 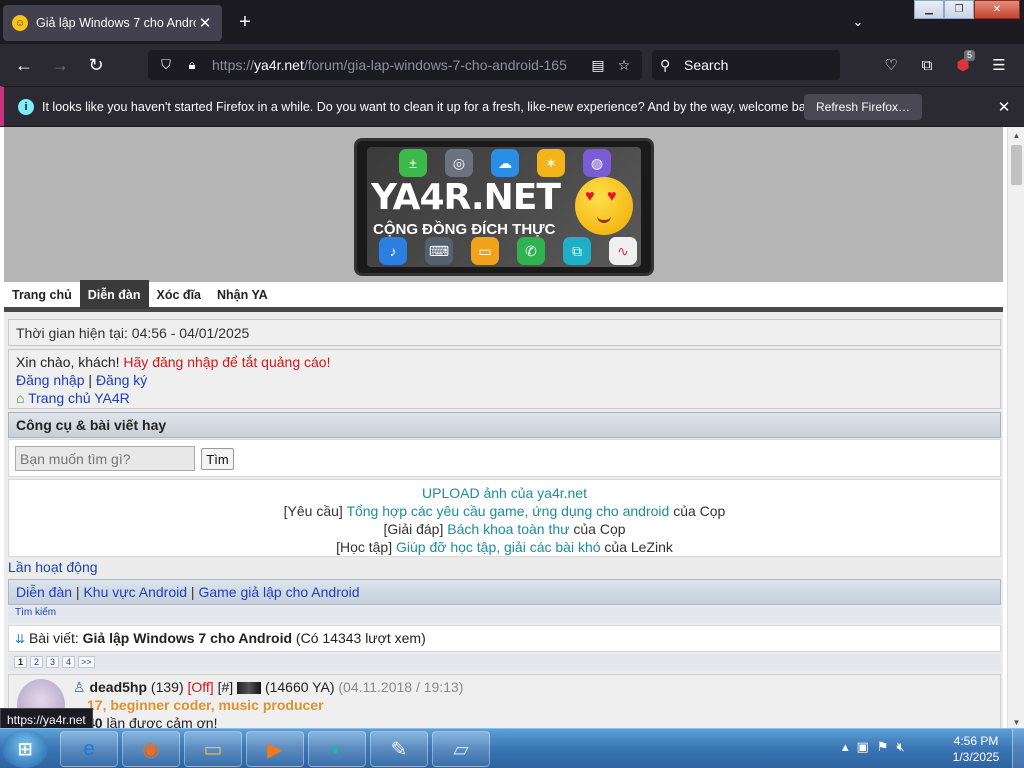 I want to click on tracking-shield-icon: ⛉, so click(x=166, y=65).